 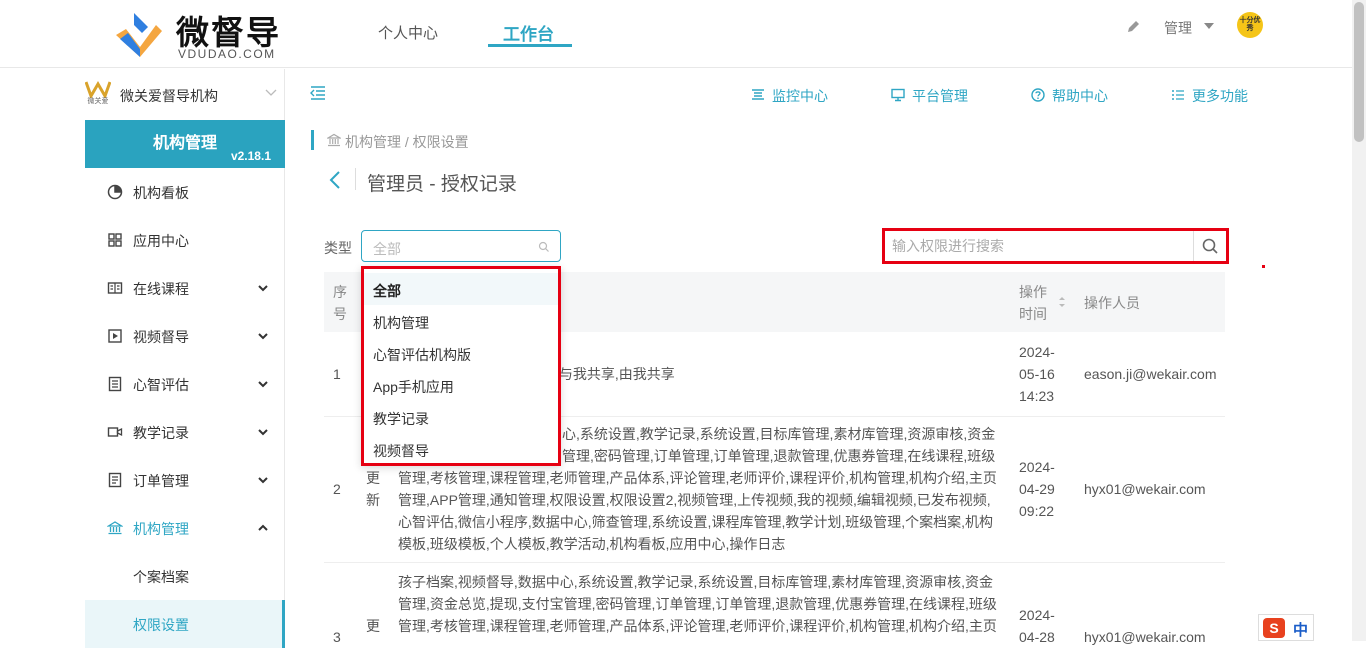 I want to click on dropdown-option-org-management: 机构管理, so click(x=461, y=321).